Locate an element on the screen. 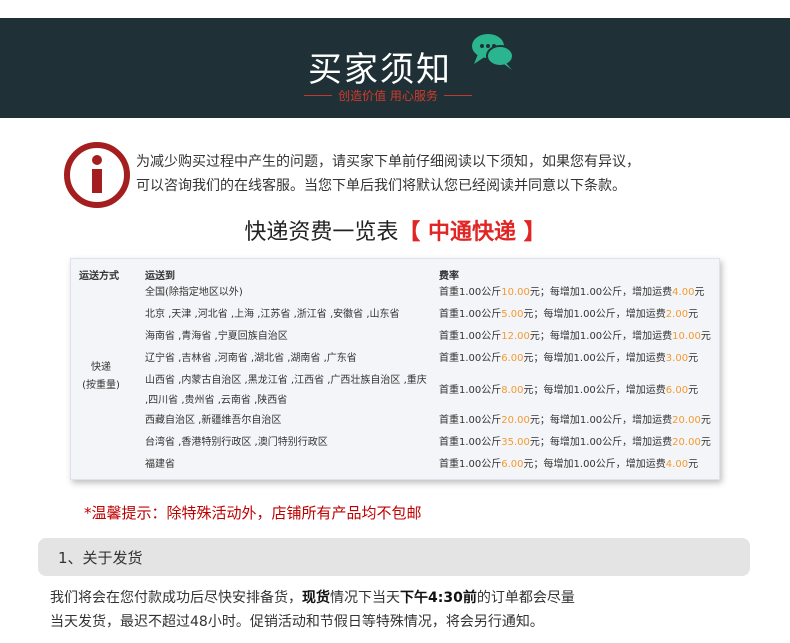 Image resolution: width=790 pixels, height=643 pixels. body-text-part: 我们将会在您付款成功后尽快安排备货， is located at coordinates (176, 598).